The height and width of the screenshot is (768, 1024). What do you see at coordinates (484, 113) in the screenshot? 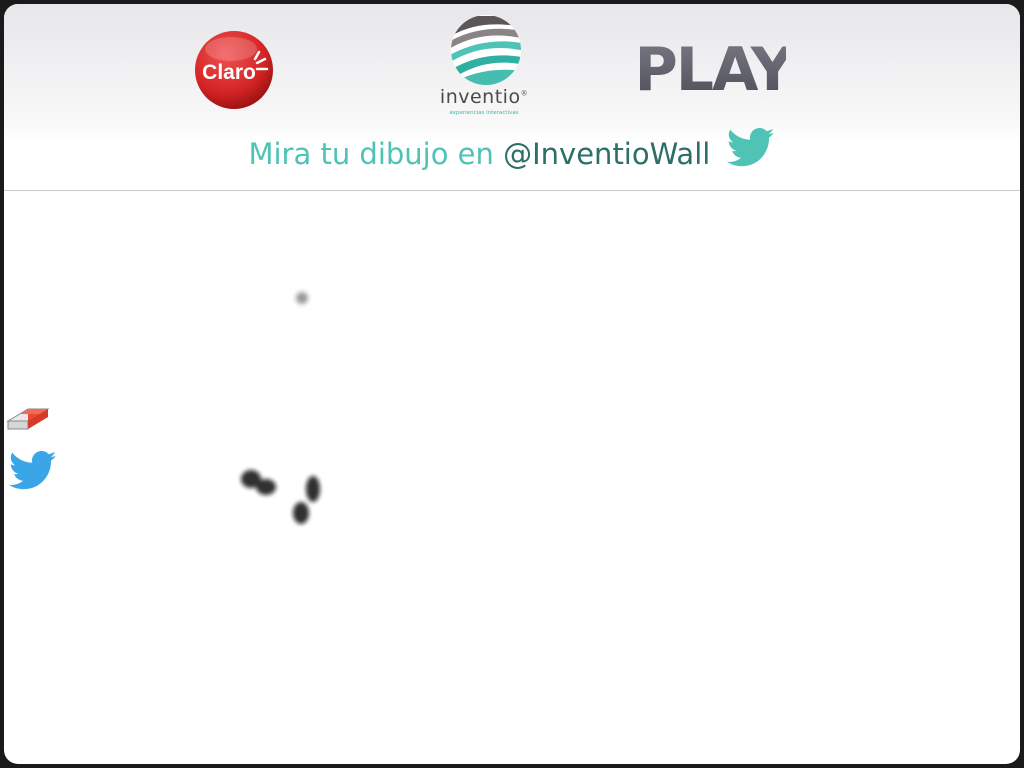
I see `inventio-tagline: experiencias interactivas` at bounding box center [484, 113].